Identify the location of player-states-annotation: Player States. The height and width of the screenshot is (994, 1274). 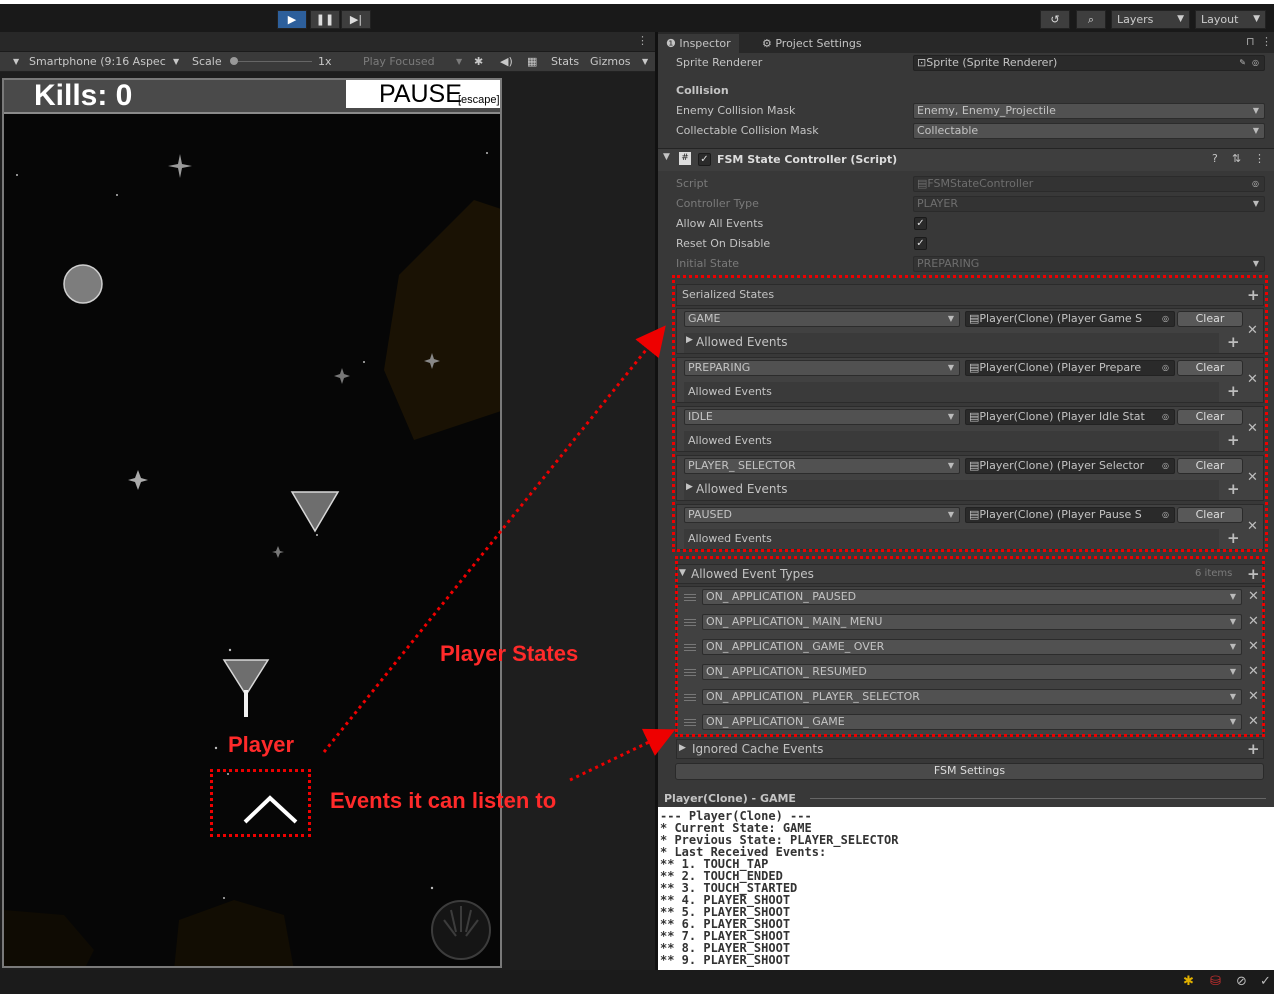
(509, 653).